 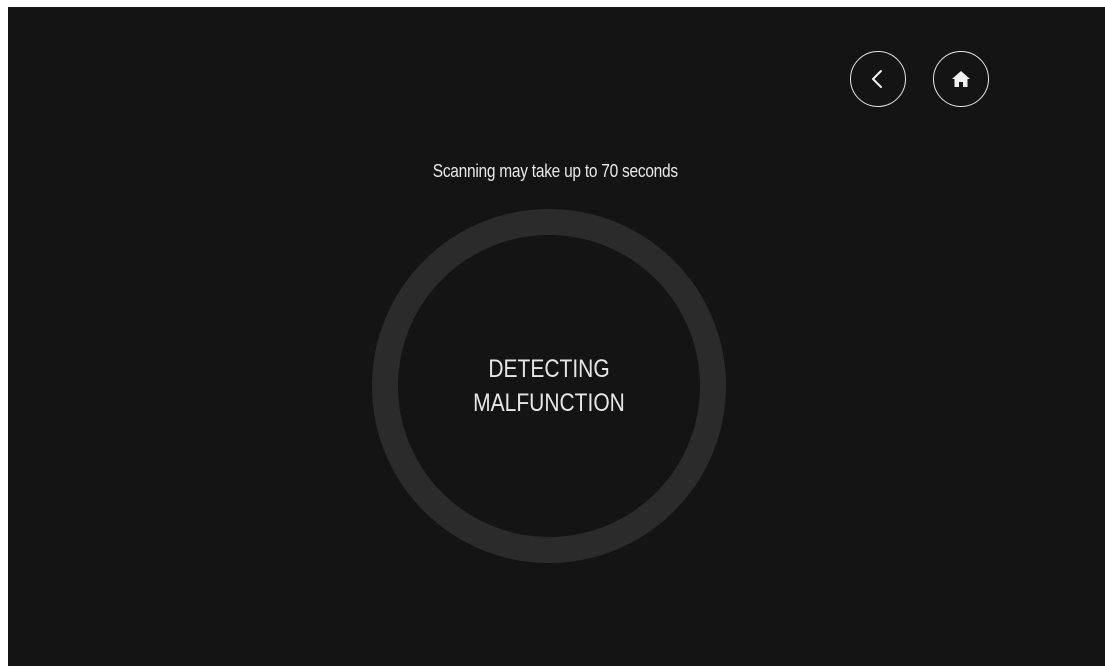 I want to click on back-button, so click(x=878, y=79).